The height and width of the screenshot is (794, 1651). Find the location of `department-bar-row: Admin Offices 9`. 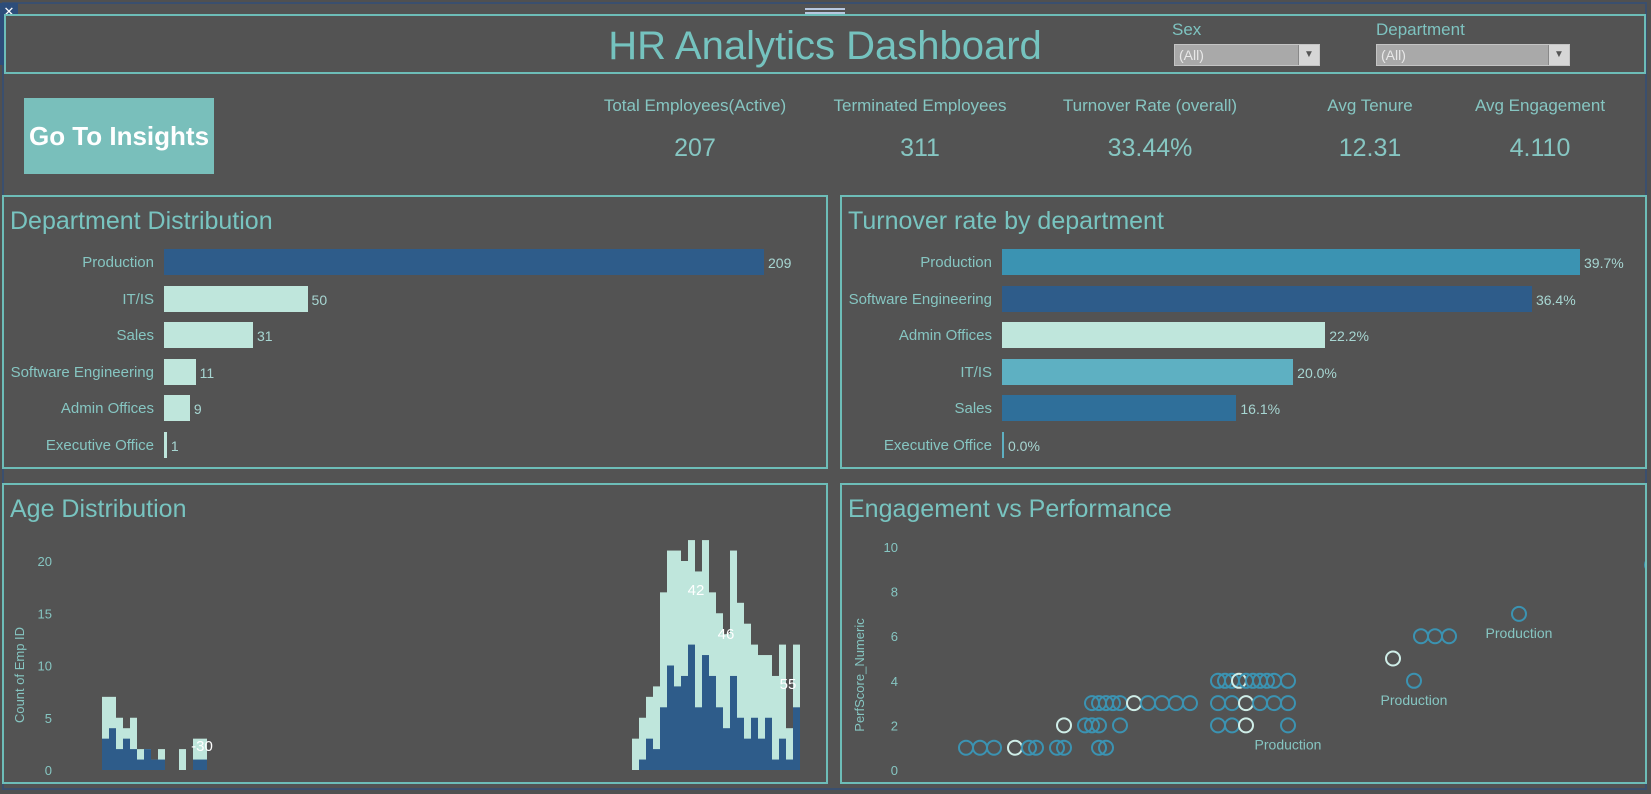

department-bar-row: Admin Offices 9 is located at coordinates (415, 409).